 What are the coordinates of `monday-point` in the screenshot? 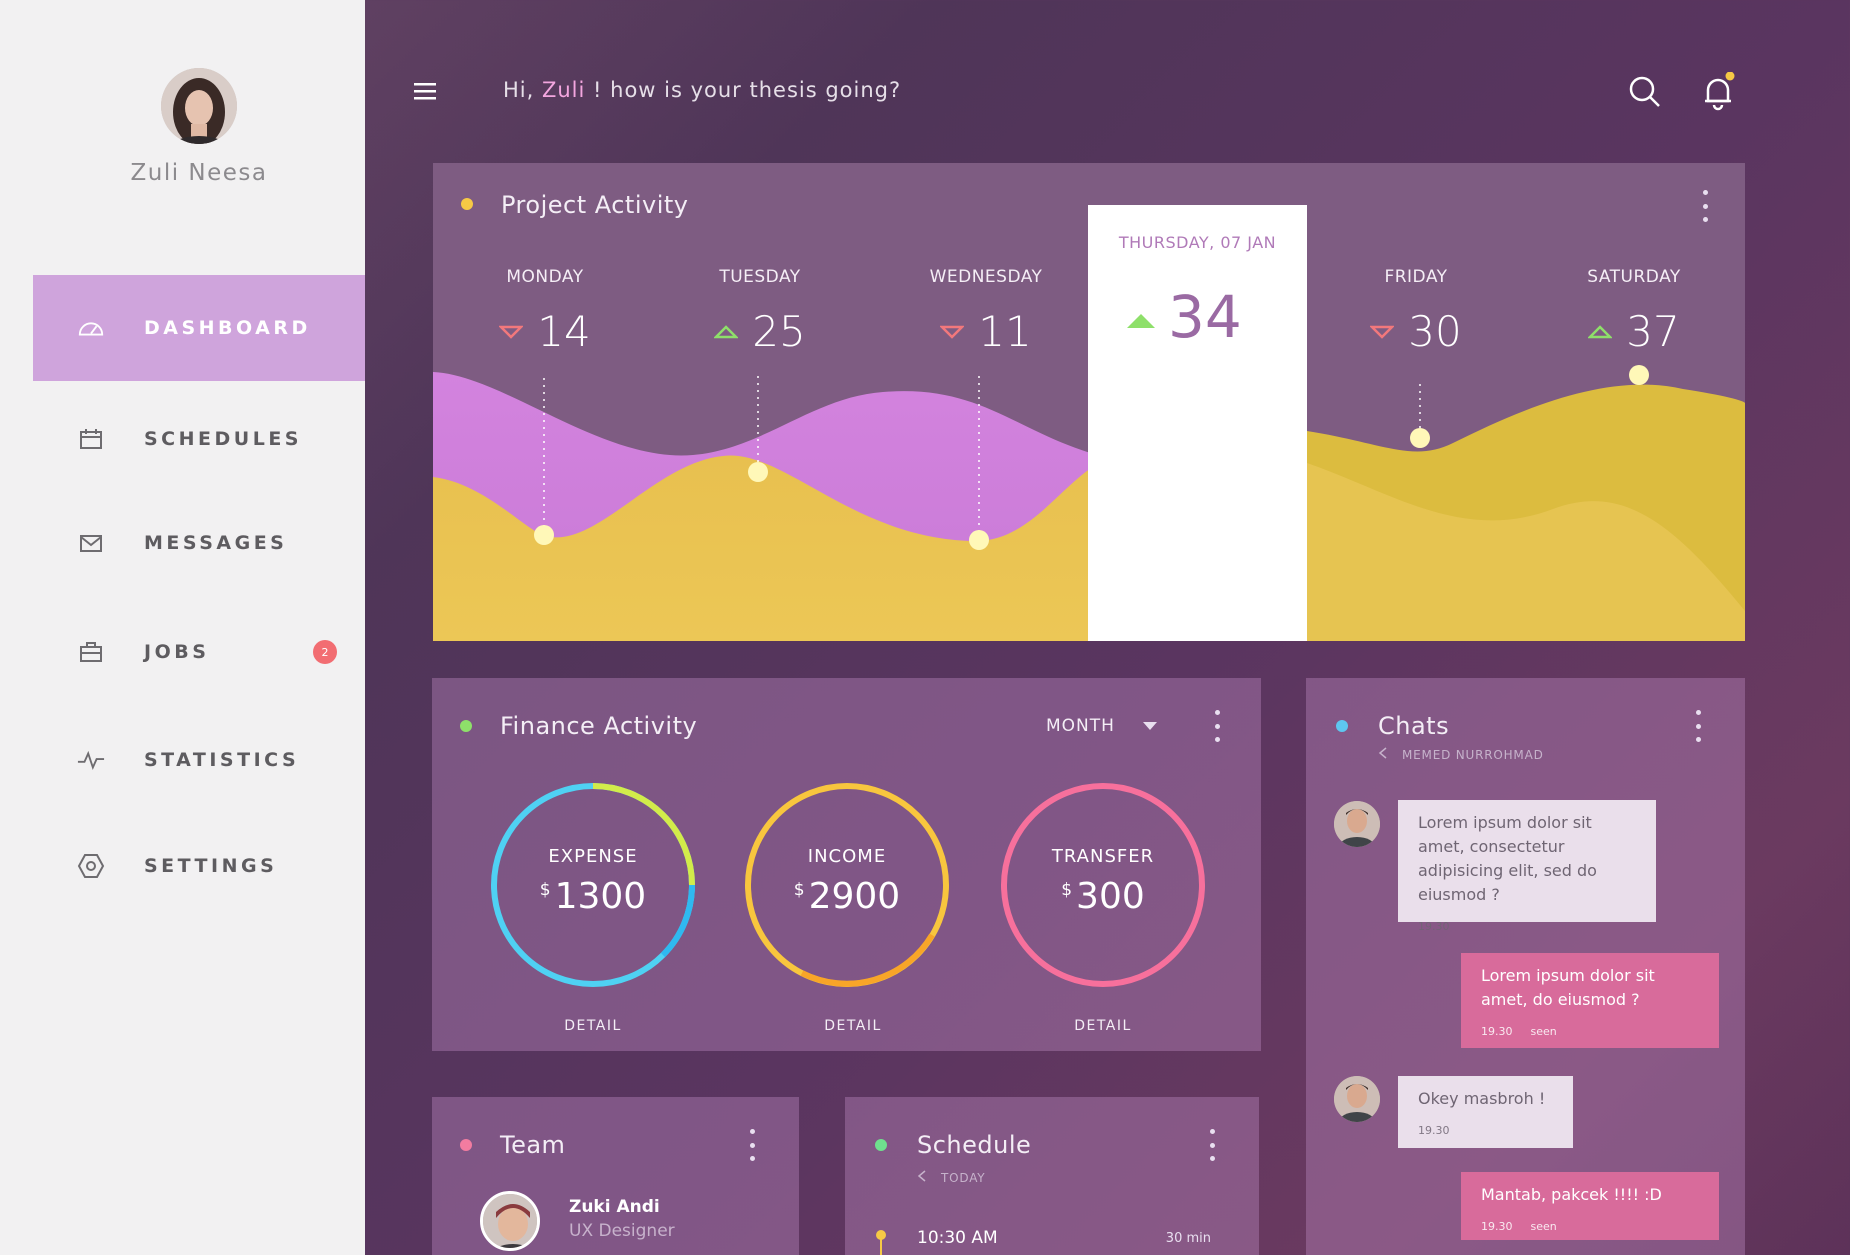 It's located at (544, 535).